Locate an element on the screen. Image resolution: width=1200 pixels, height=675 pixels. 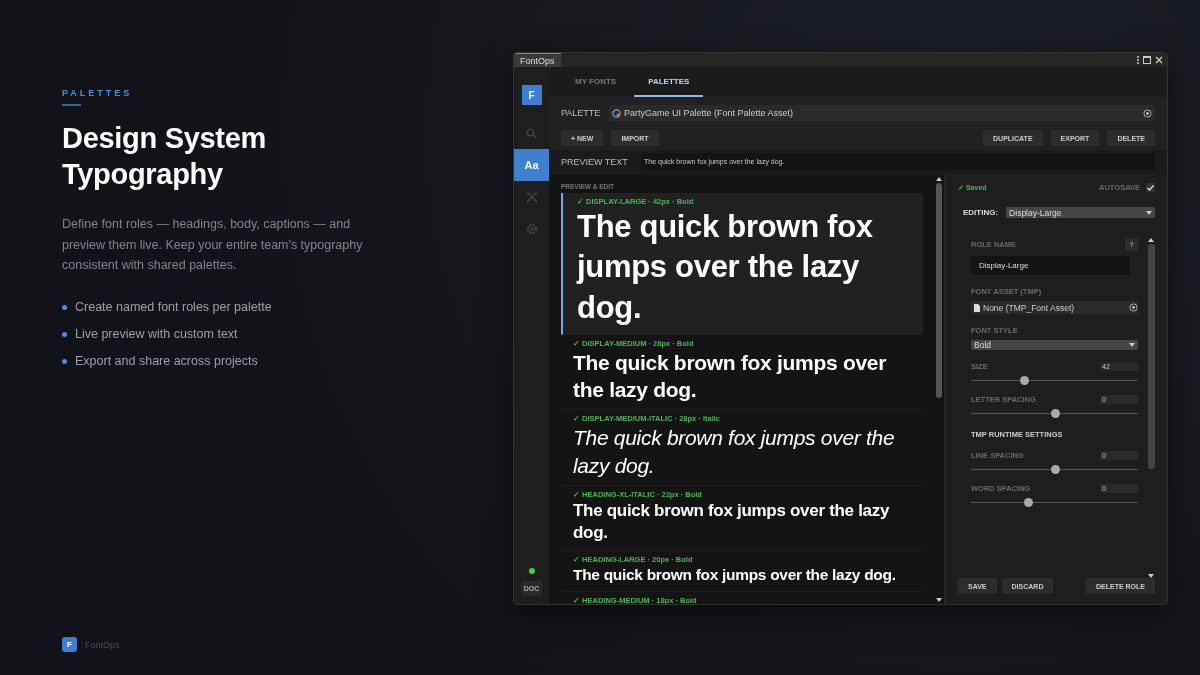
palette-field: PartyGame UI Palette (Font Palette Asset) is located at coordinates (882, 113).